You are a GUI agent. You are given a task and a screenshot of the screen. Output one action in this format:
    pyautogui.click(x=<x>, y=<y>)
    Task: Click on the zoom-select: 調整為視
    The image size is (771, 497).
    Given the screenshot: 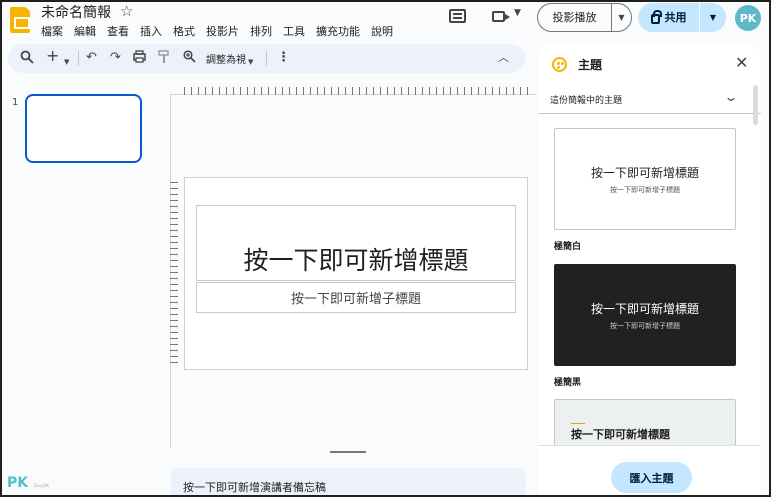 What is the action you would take?
    pyautogui.click(x=226, y=58)
    